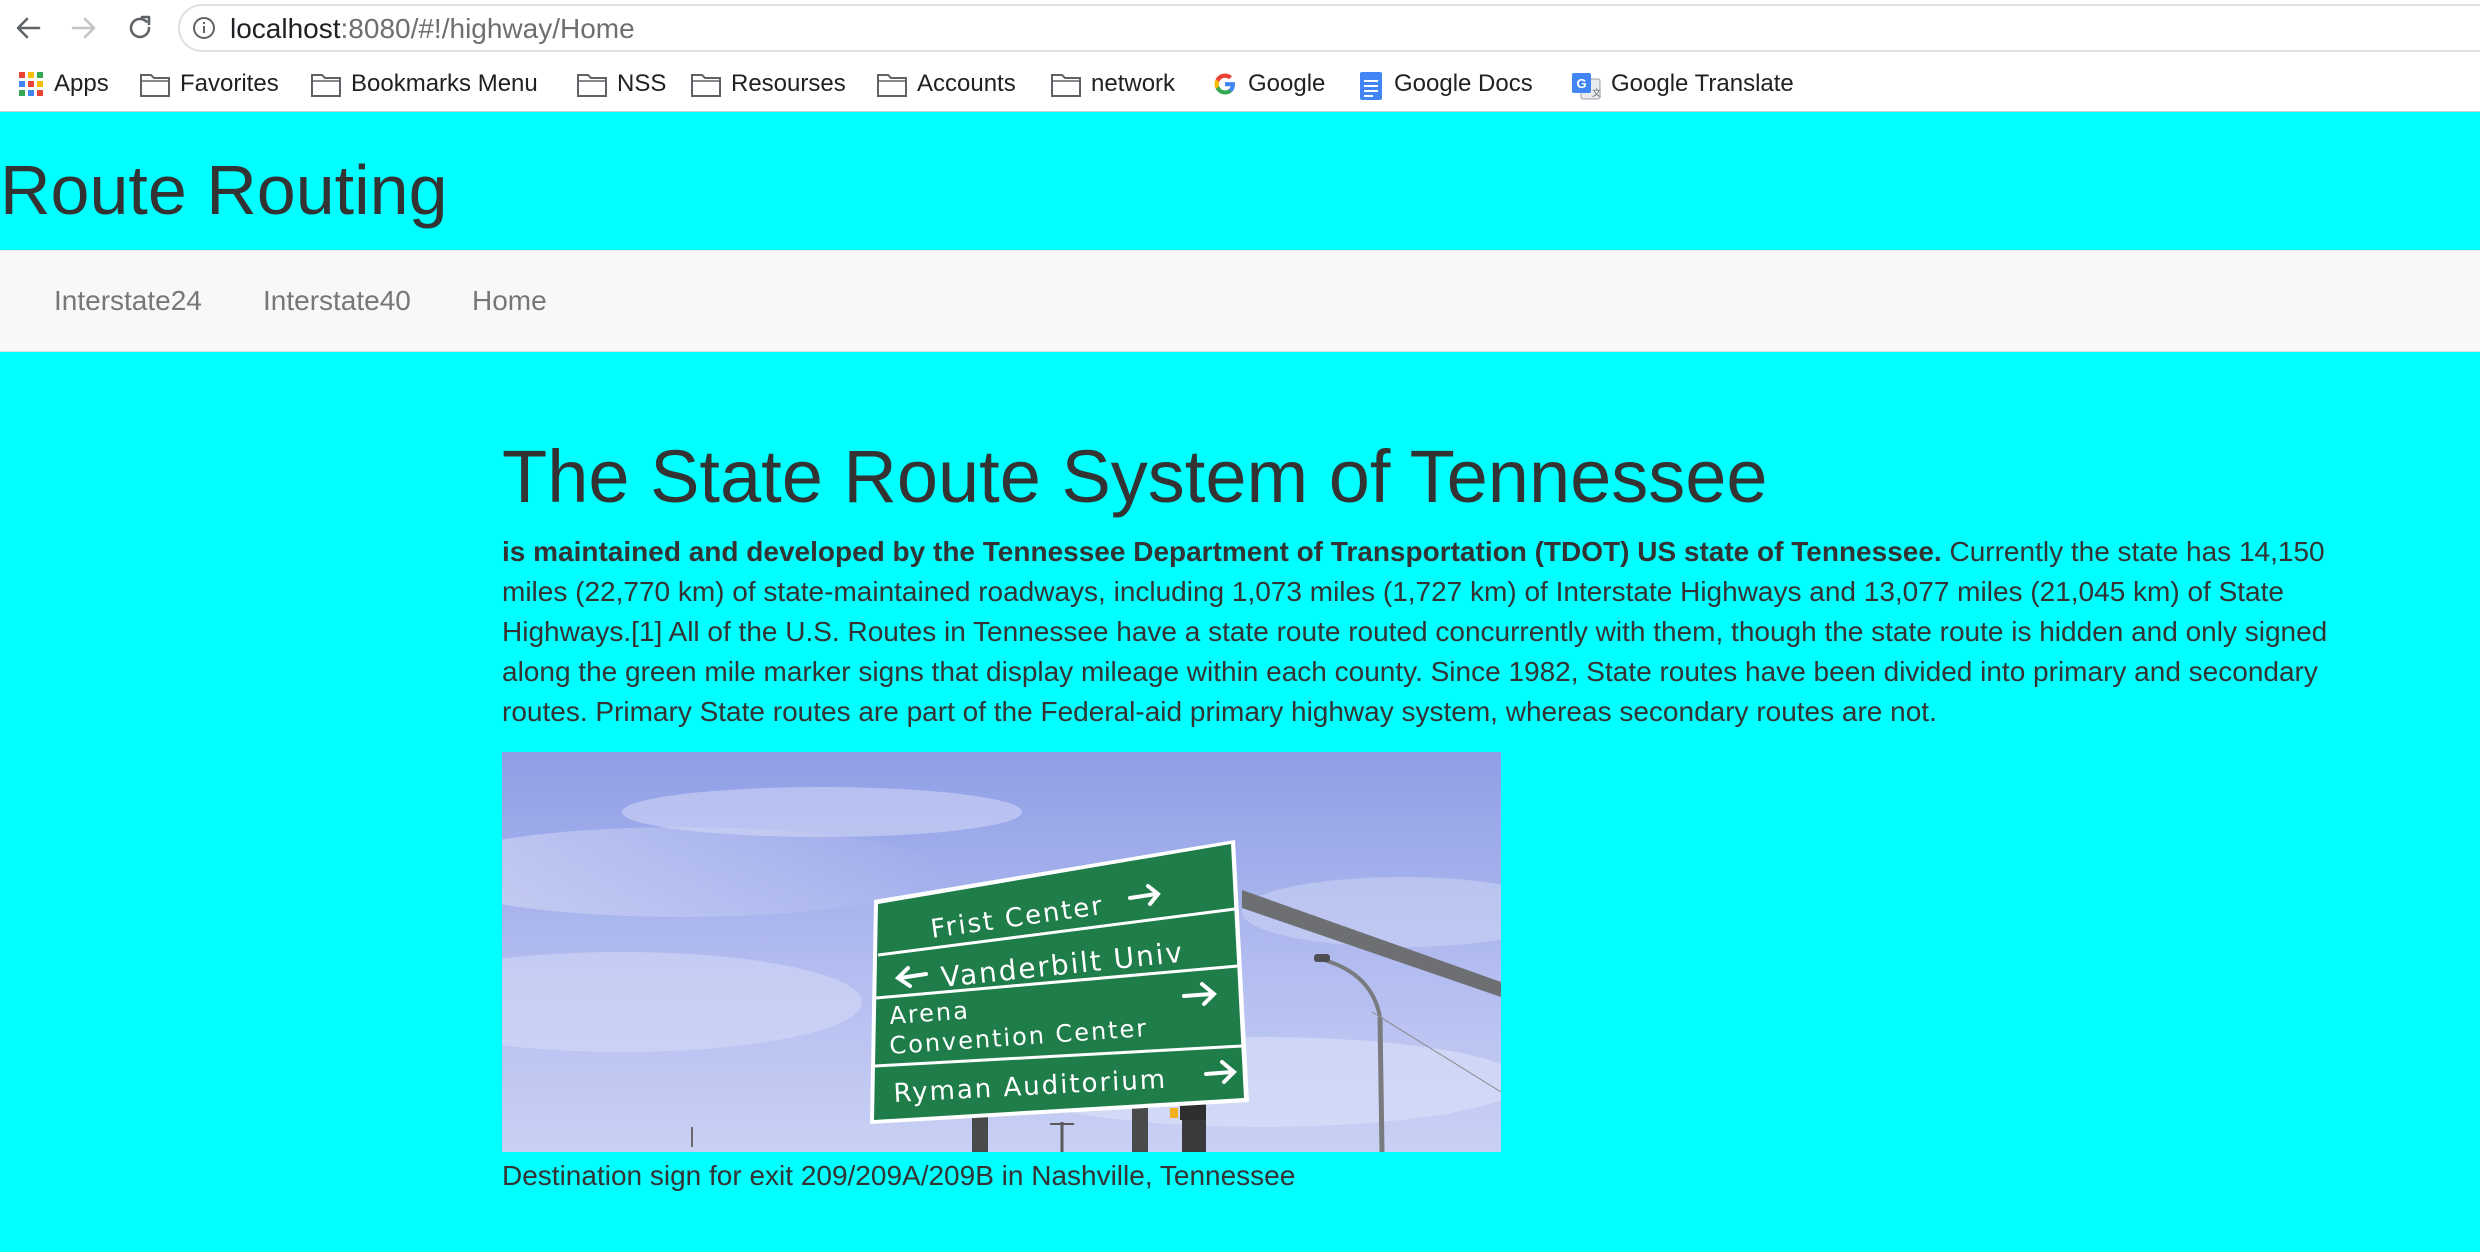 The height and width of the screenshot is (1252, 2480). I want to click on site-header: Route Routing, so click(1240, 181).